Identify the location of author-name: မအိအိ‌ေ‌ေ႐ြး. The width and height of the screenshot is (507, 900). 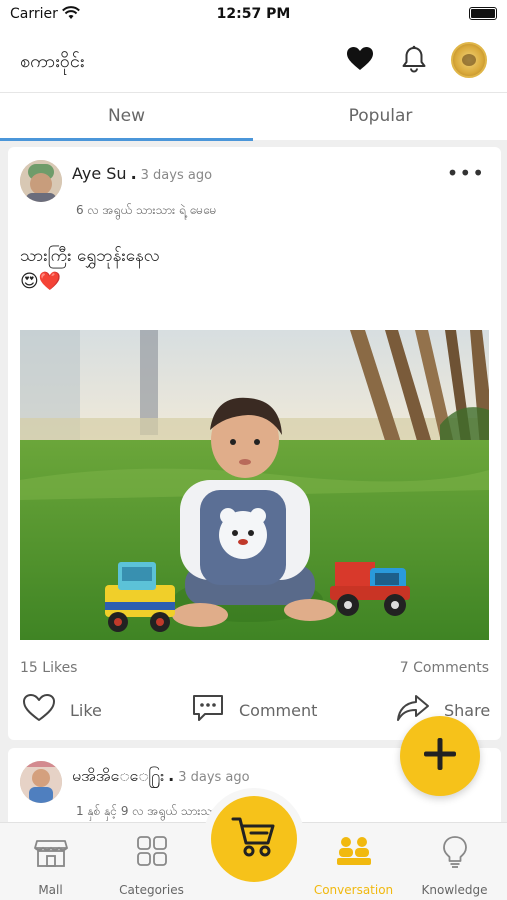
(118, 775).